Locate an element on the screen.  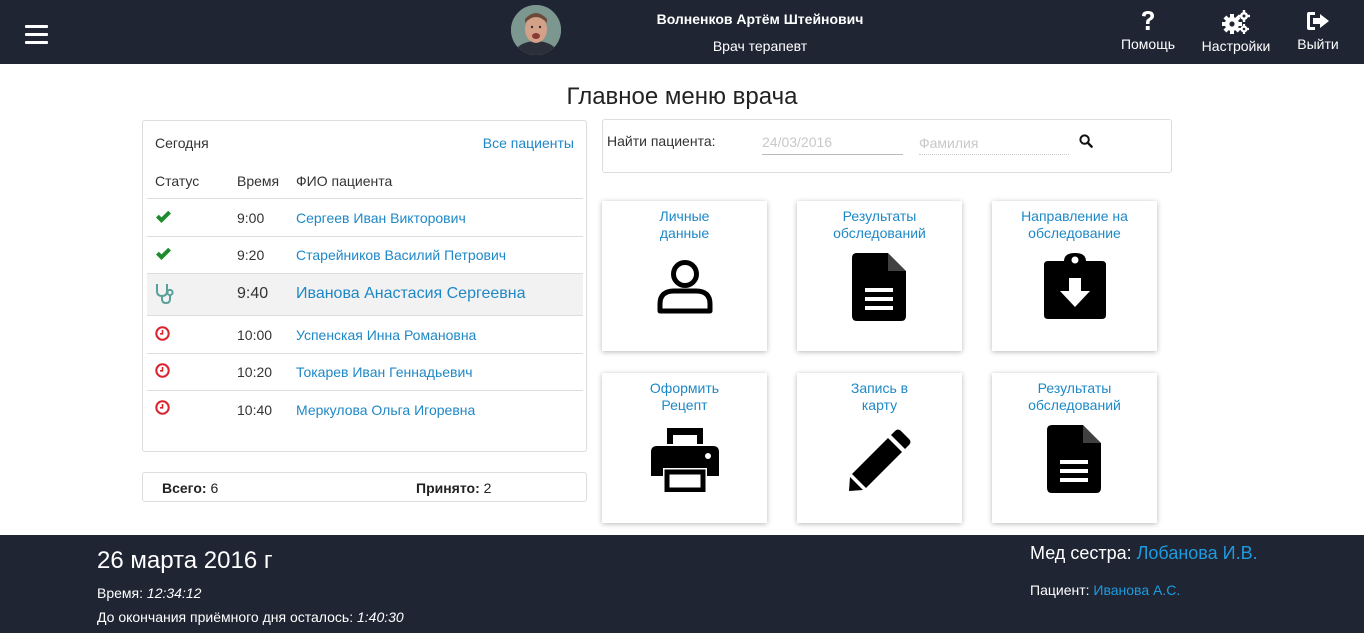
page-title: Главное меню врача is located at coordinates (682, 96).